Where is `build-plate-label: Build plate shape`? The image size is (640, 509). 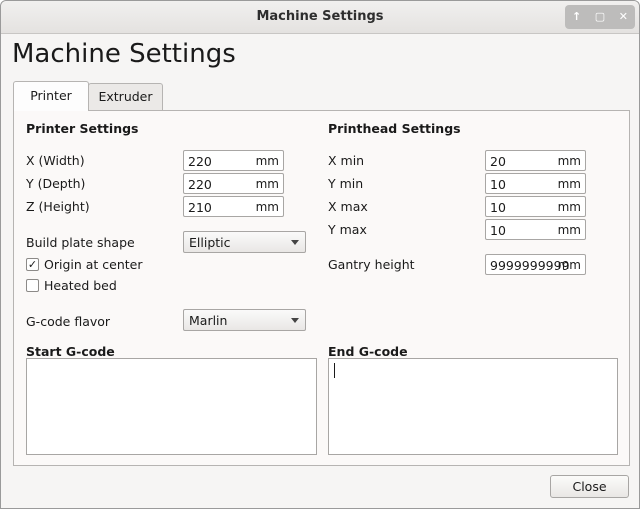 build-plate-label: Build plate shape is located at coordinates (80, 242).